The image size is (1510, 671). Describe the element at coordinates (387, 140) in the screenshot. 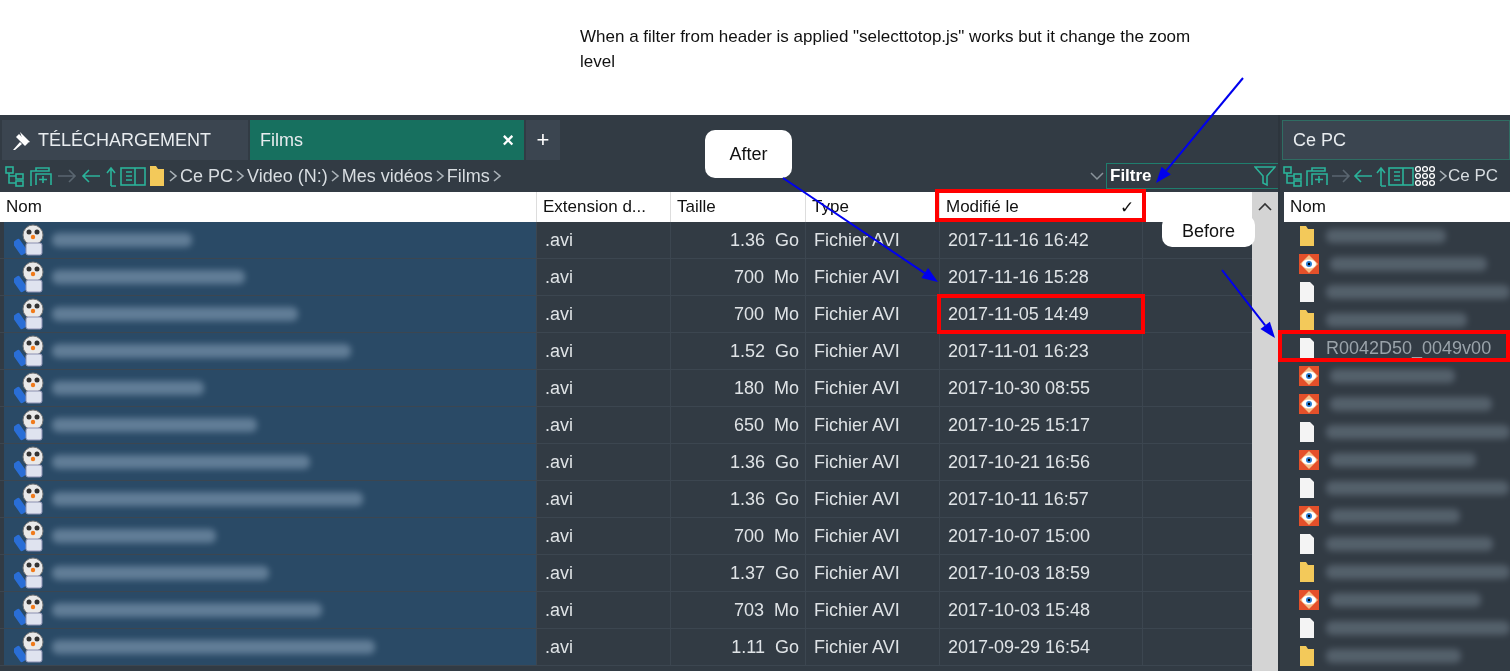

I see `tab: Films ×` at that location.